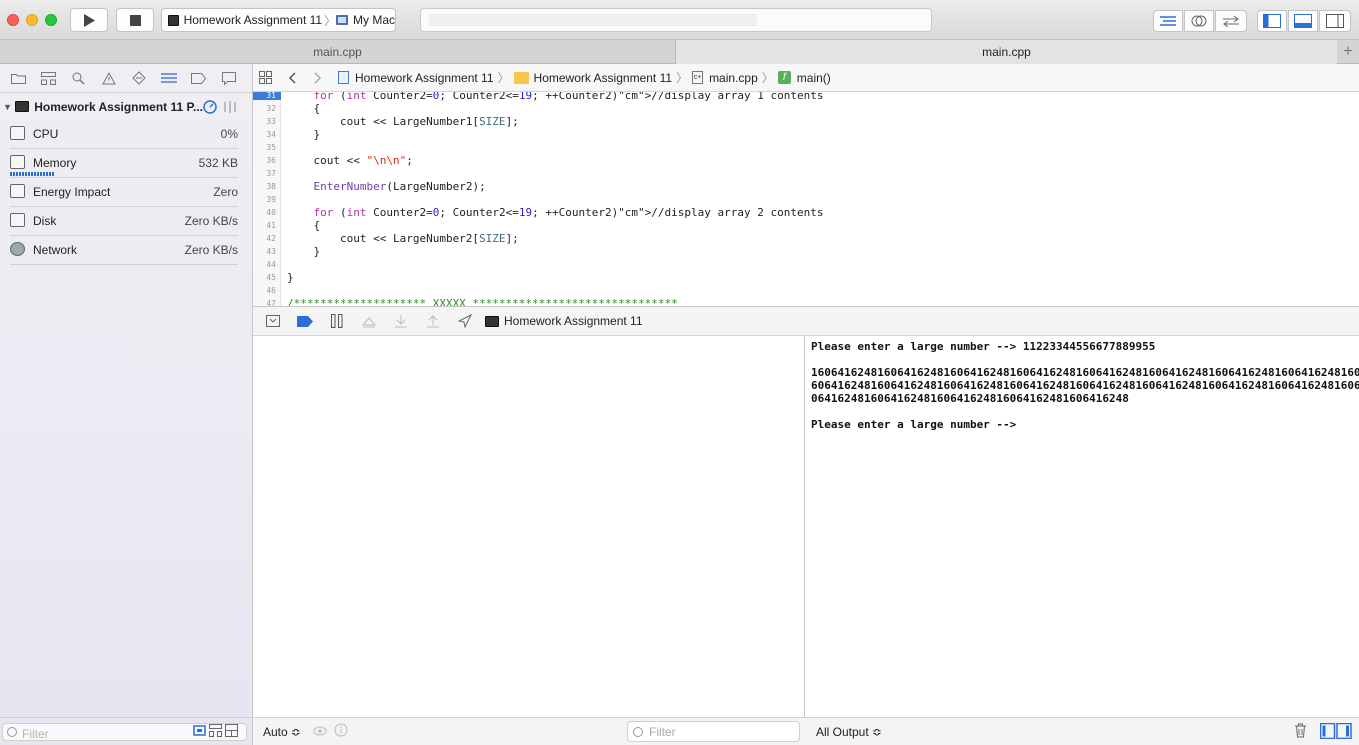  Describe the element at coordinates (225, 192) in the screenshot. I see `gauge-value: Zero` at that location.